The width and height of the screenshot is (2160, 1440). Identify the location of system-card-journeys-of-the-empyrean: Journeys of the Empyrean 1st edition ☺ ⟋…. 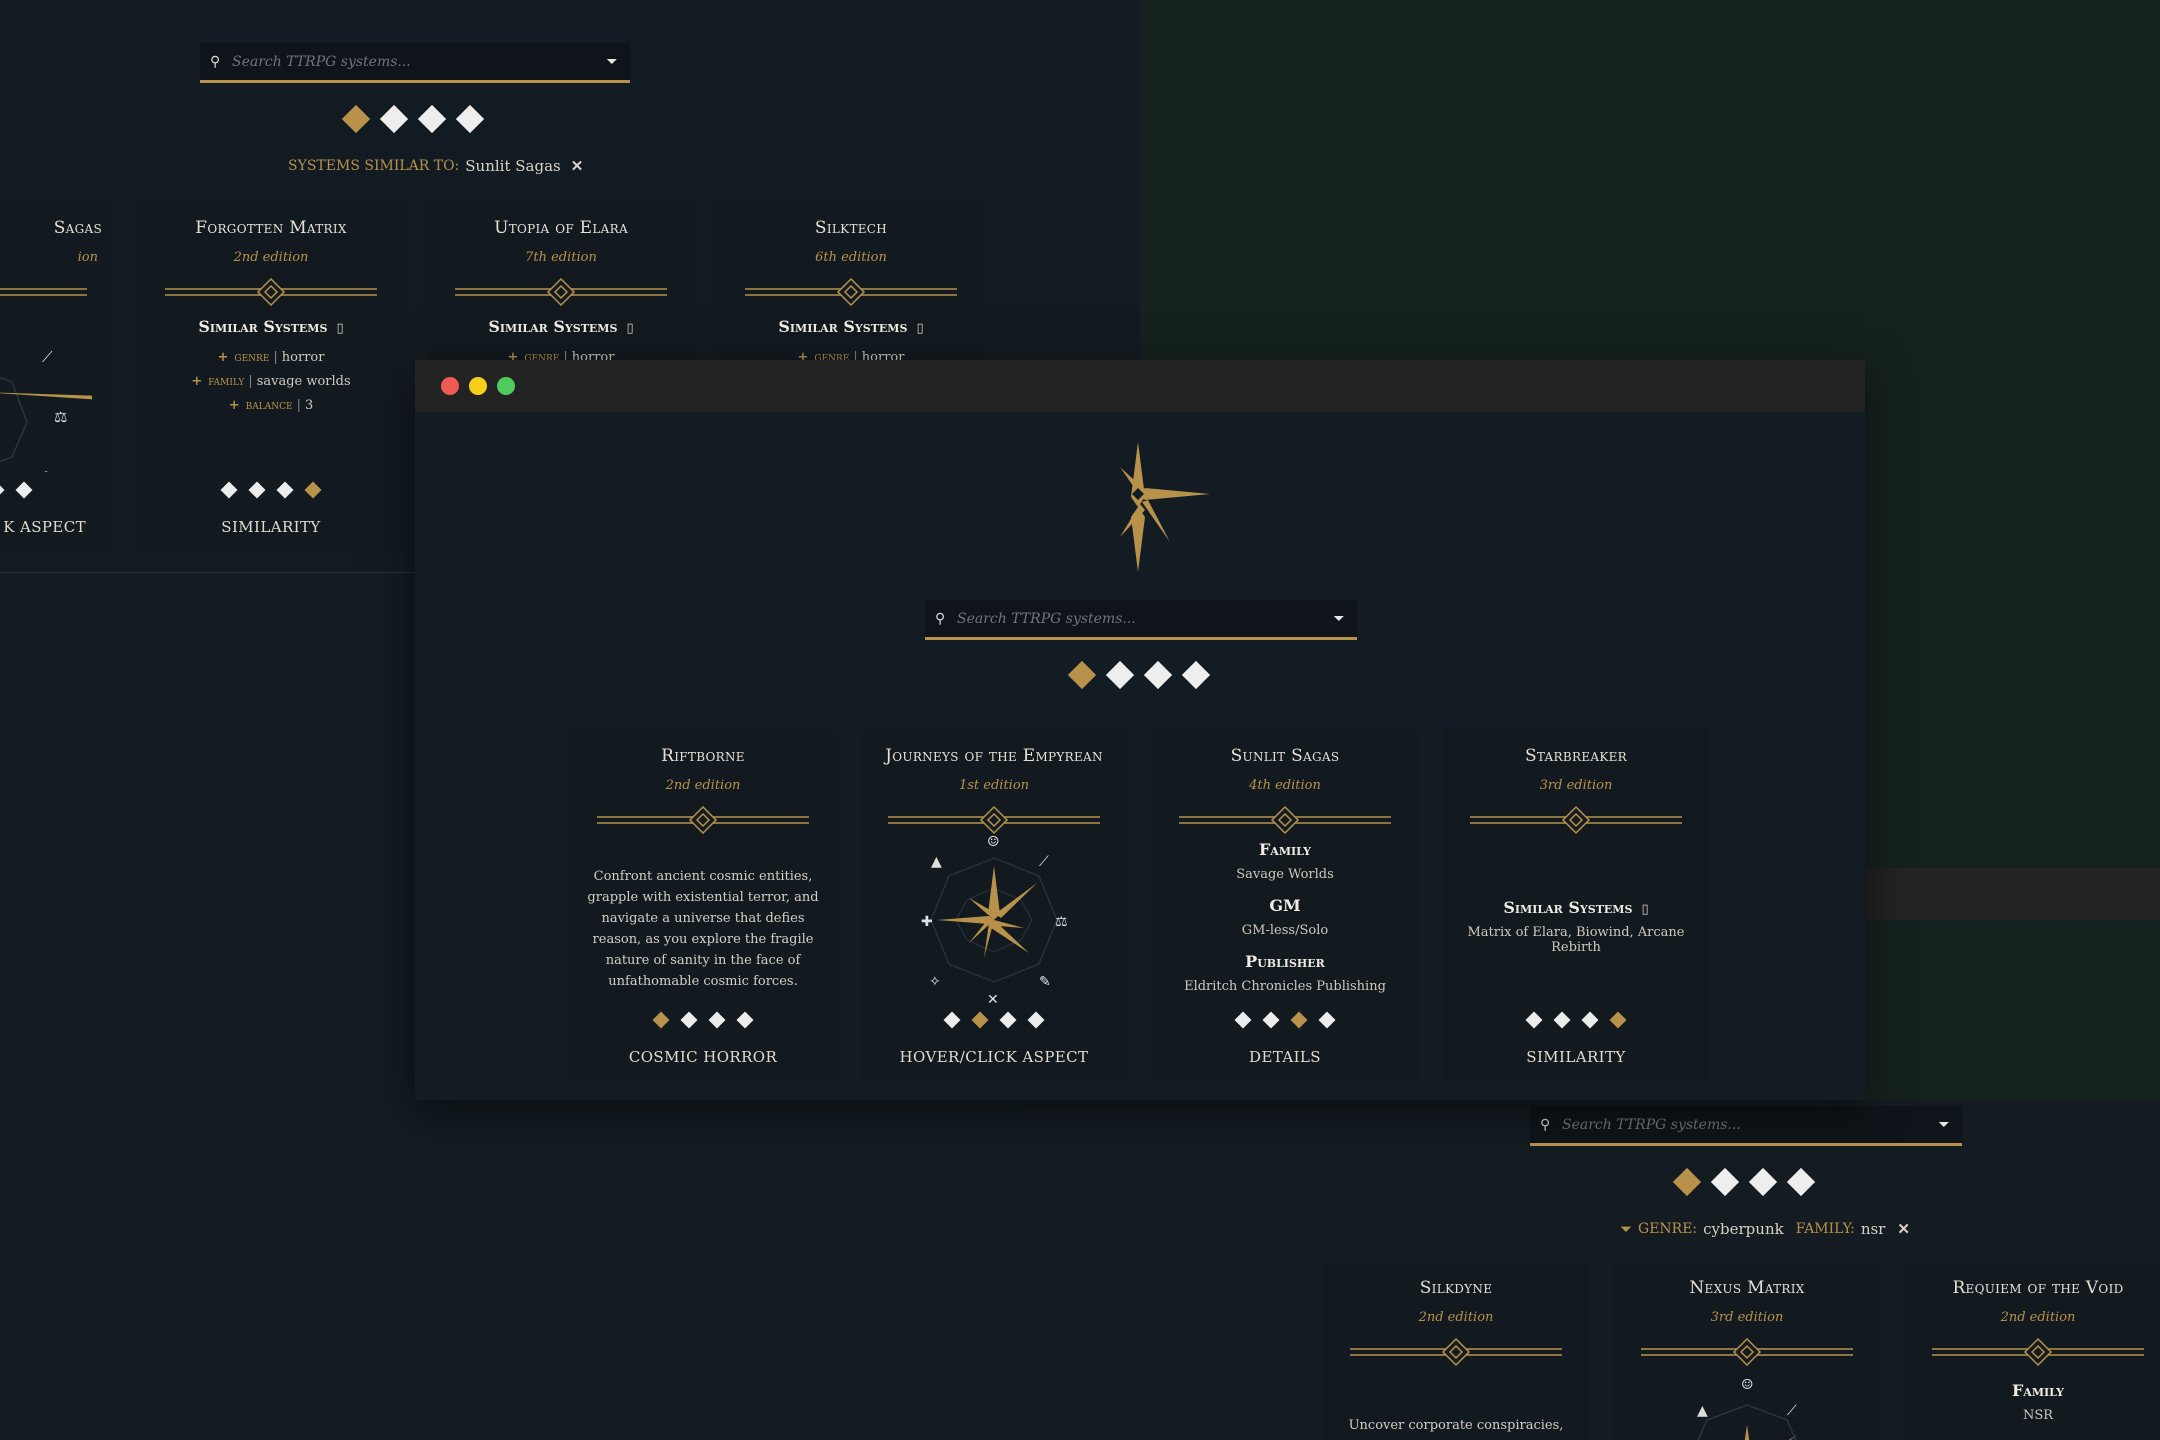
(994, 906).